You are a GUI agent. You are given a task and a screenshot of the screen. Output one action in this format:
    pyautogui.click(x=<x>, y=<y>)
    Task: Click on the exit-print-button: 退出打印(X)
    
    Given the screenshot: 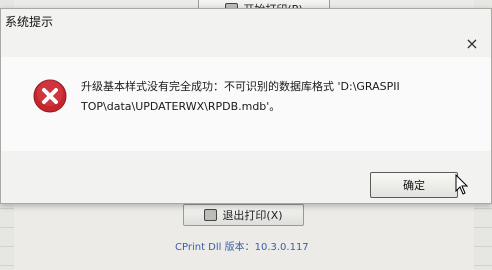 What is the action you would take?
    pyautogui.click(x=243, y=215)
    